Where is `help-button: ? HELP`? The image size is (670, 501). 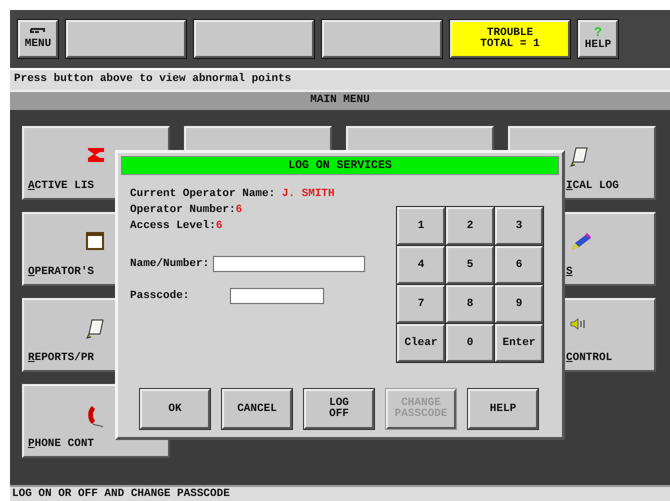
help-button: ? HELP is located at coordinates (598, 39).